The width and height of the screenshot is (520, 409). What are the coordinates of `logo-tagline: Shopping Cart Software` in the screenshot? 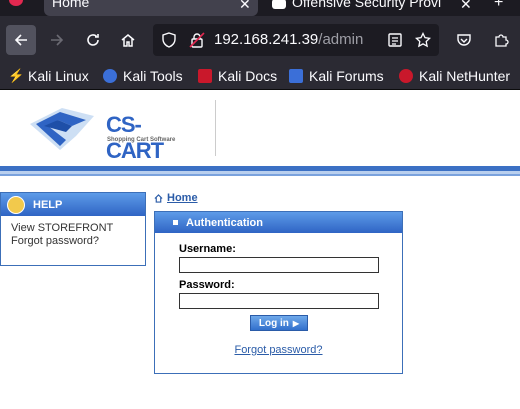 It's located at (141, 140).